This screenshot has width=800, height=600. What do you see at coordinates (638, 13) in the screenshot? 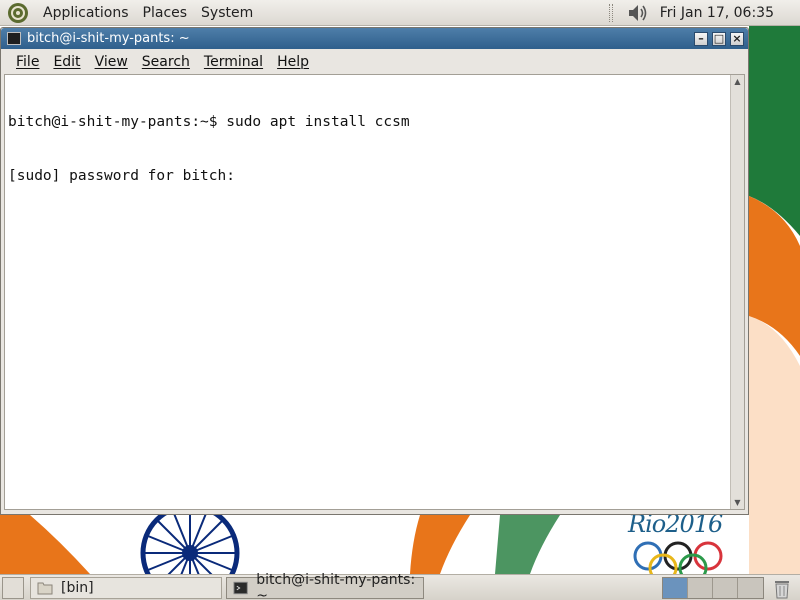
I see `volume-icon` at bounding box center [638, 13].